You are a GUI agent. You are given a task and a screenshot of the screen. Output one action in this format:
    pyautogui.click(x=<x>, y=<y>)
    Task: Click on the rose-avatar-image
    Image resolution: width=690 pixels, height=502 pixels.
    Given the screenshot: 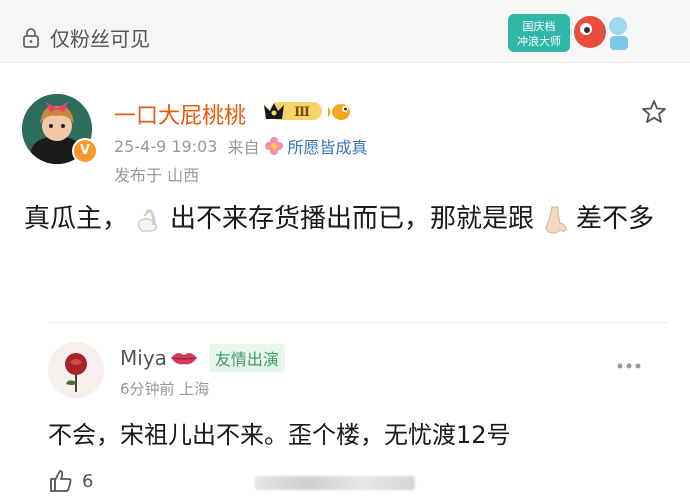 What is the action you would take?
    pyautogui.click(x=76, y=370)
    